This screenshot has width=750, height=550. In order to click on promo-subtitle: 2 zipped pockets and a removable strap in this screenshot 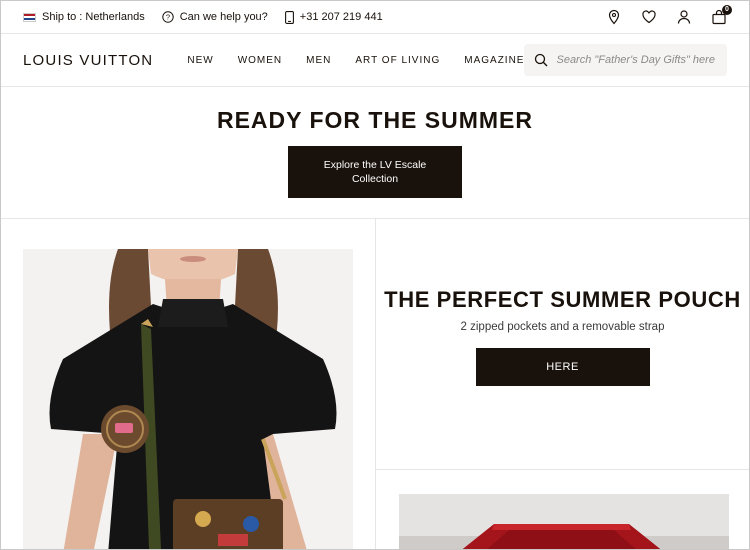, I will do `click(562, 327)`.